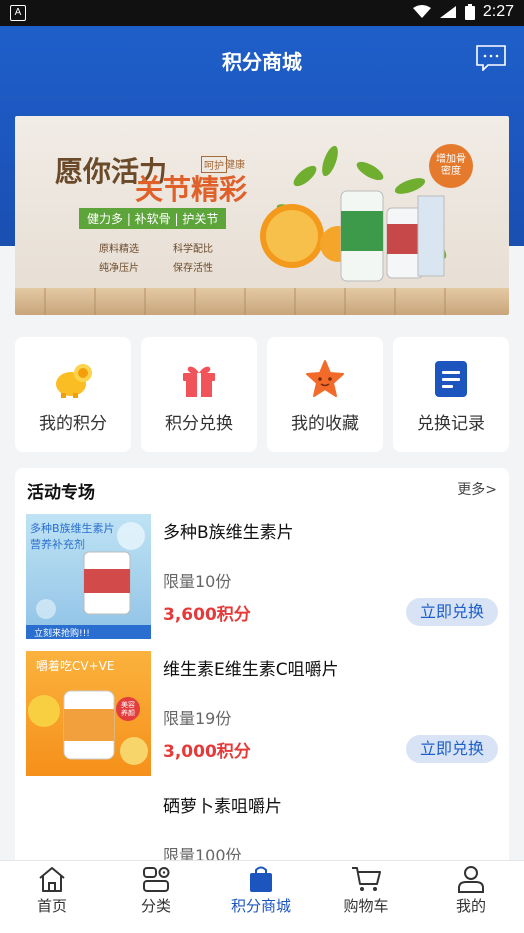  What do you see at coordinates (366, 879) in the screenshot?
I see `cart-icon` at bounding box center [366, 879].